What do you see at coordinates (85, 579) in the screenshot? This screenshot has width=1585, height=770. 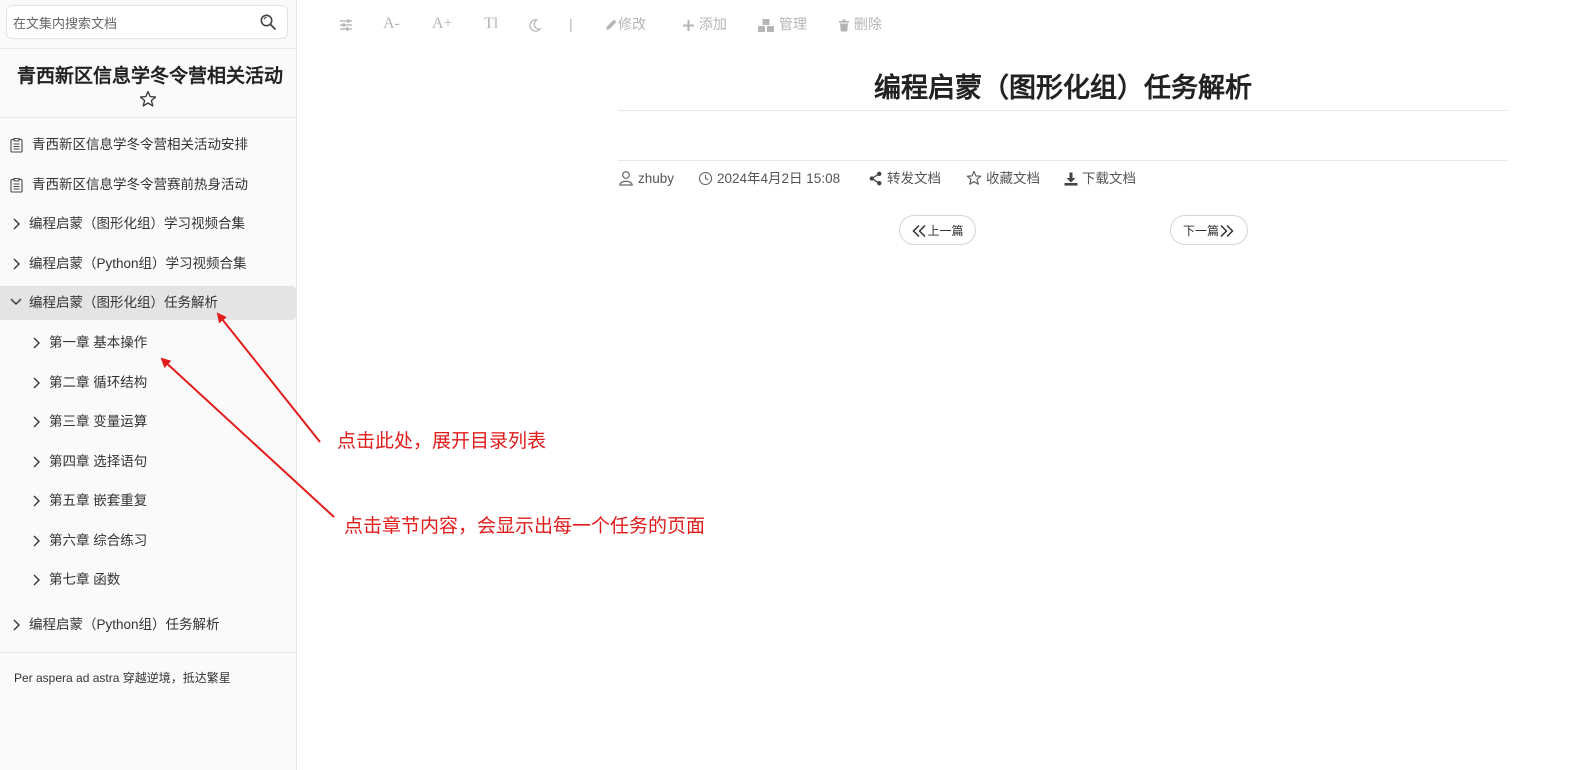 I see `toc-item-label: 第七章 函数` at bounding box center [85, 579].